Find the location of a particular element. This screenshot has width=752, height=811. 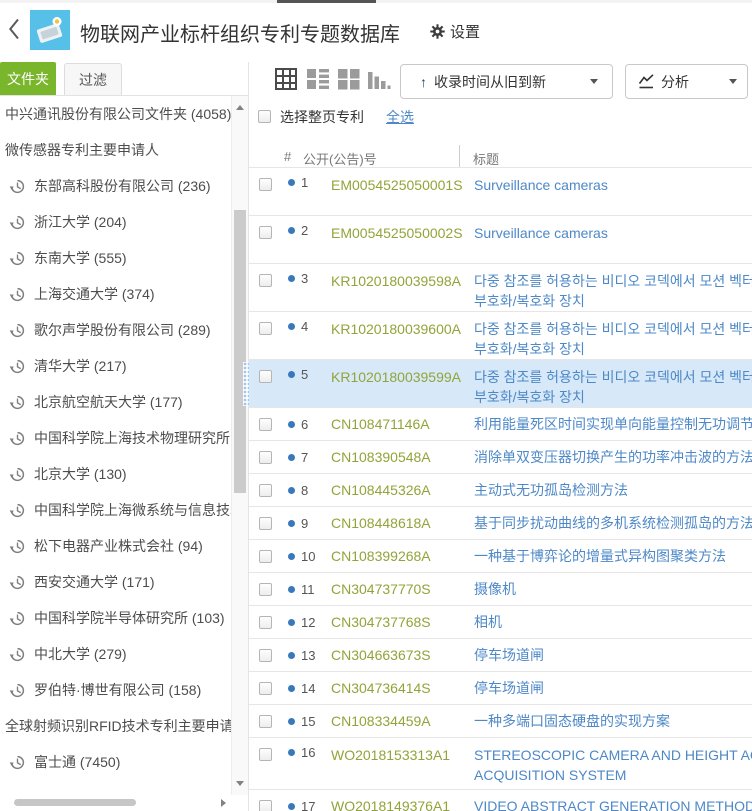

list-view-button is located at coordinates (319, 80).